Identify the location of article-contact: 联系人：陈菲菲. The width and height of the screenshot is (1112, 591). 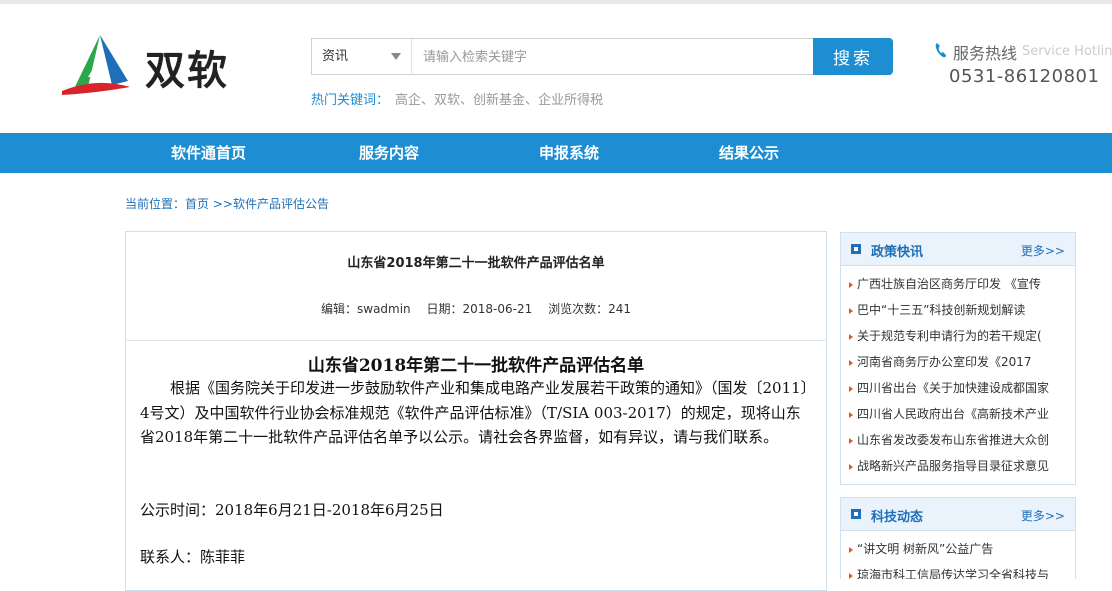
(193, 557).